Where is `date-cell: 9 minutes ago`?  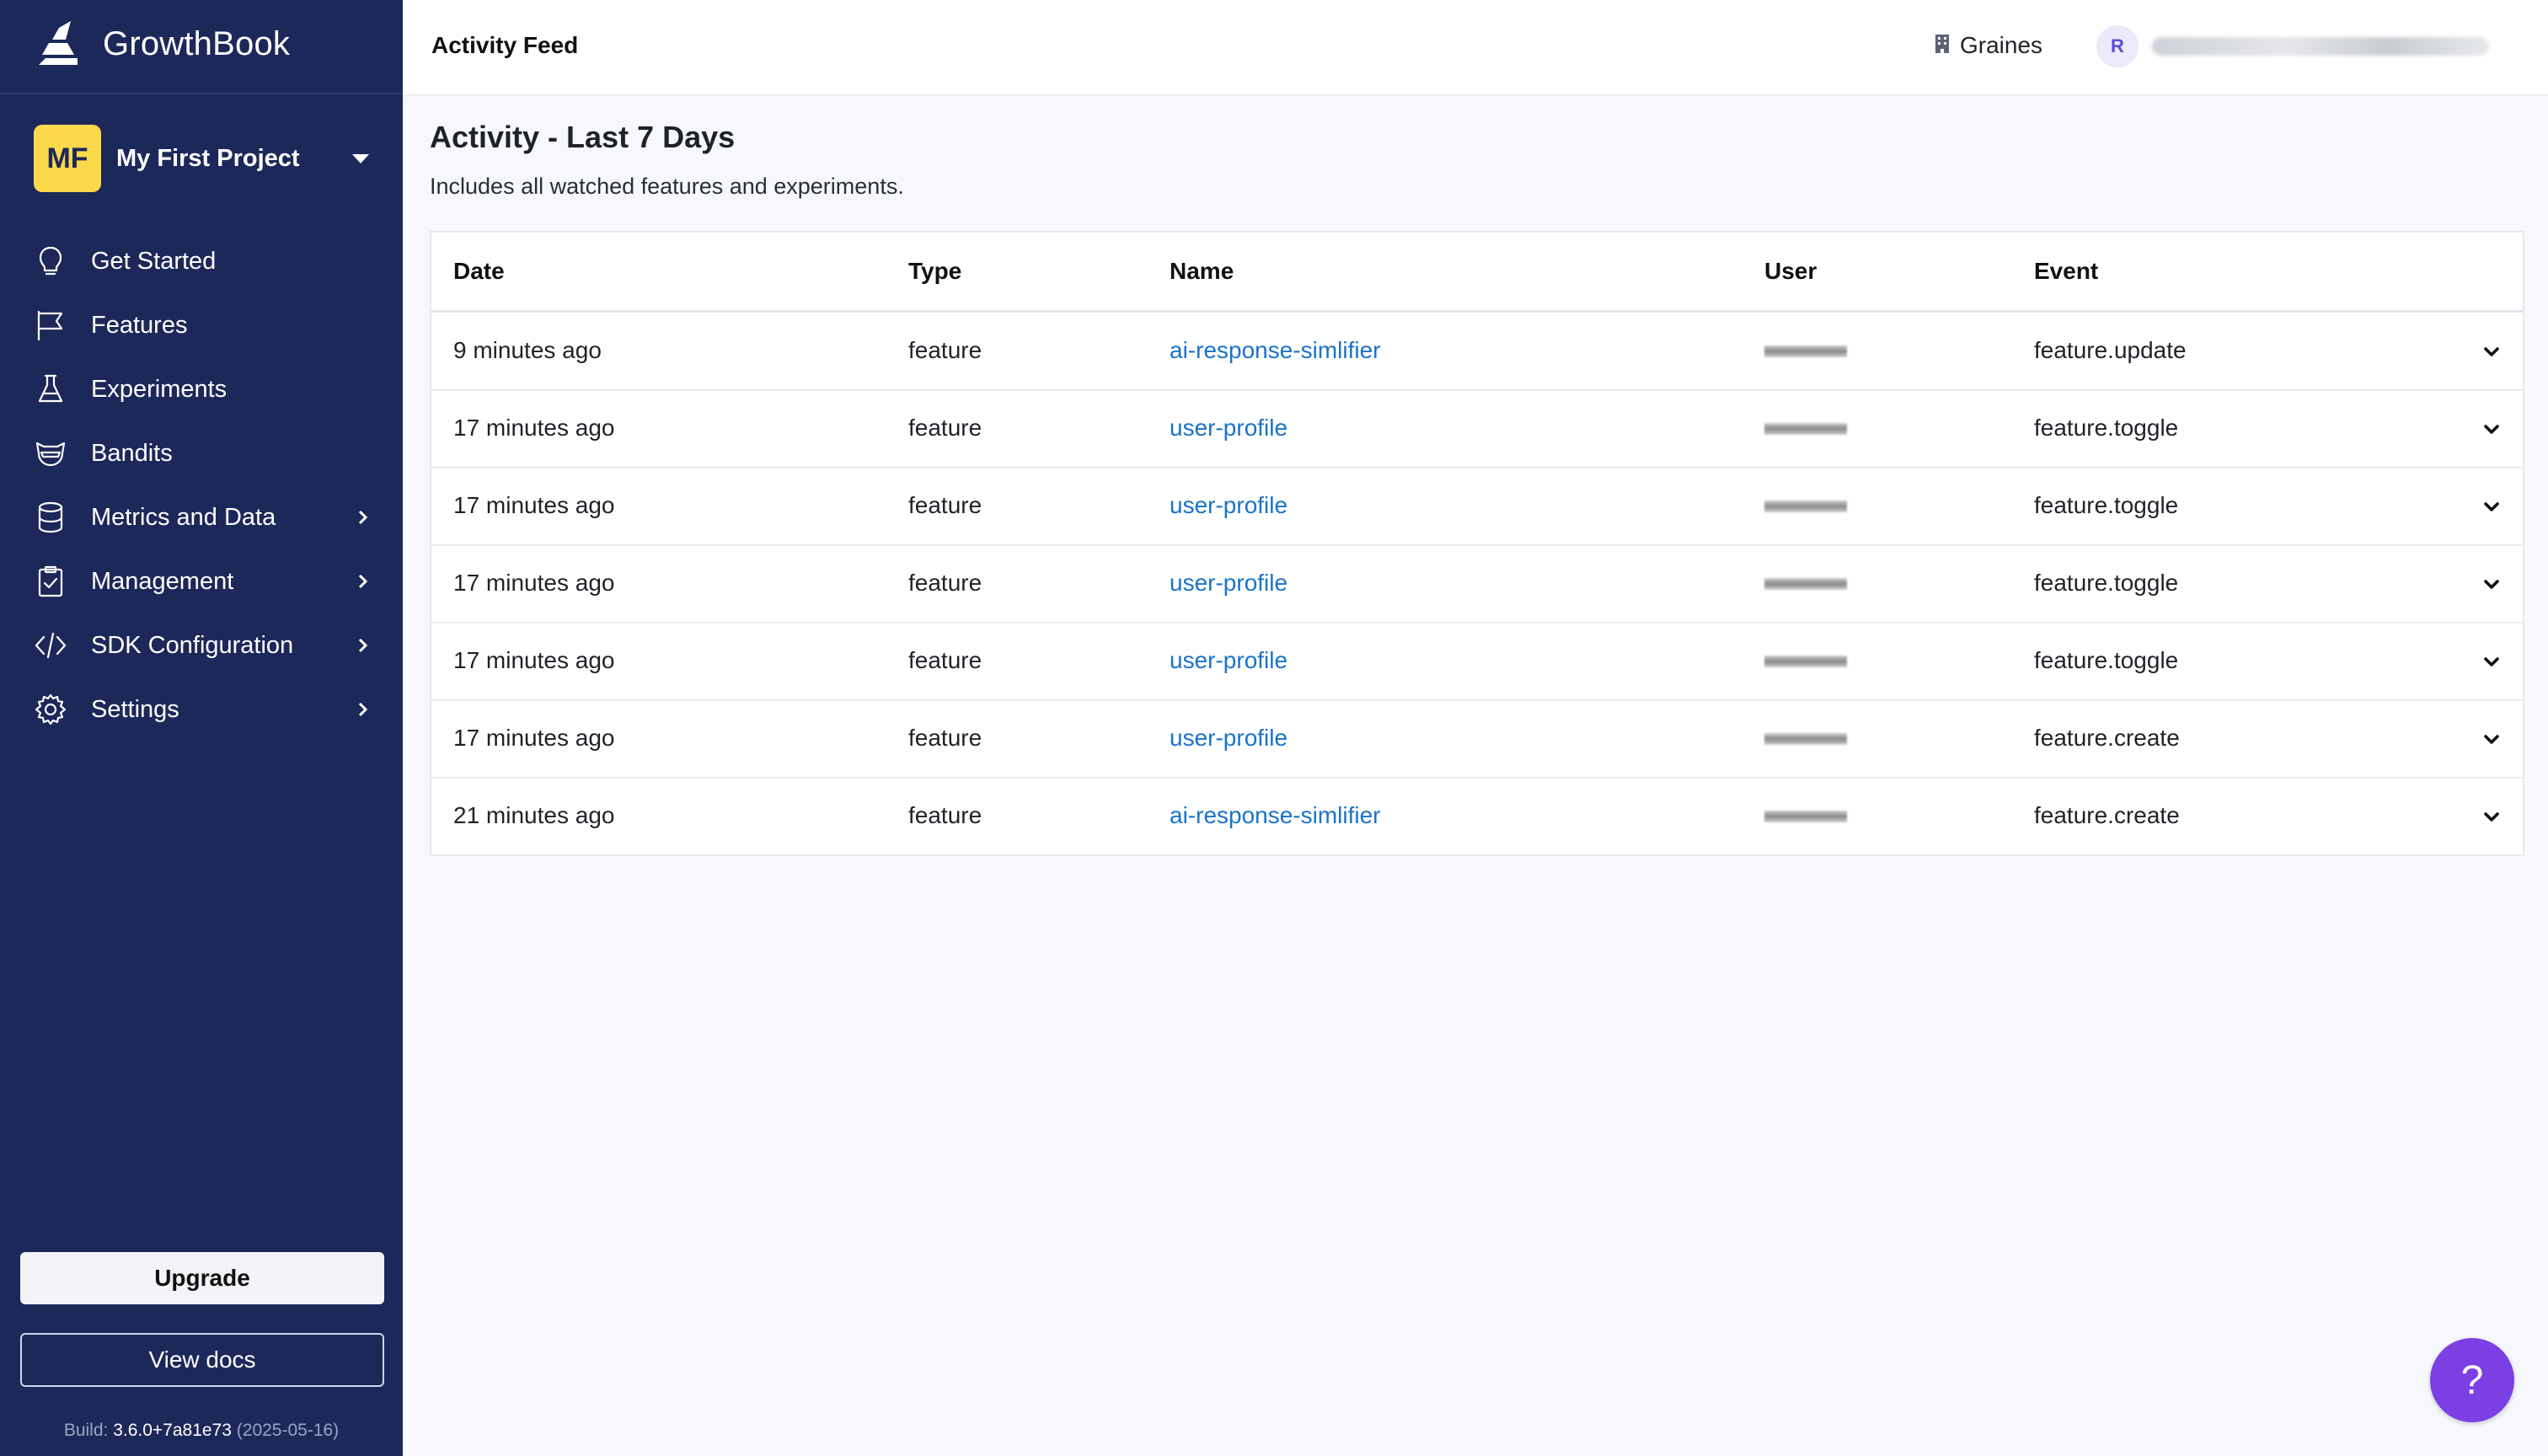
date-cell: 9 minutes ago is located at coordinates (527, 350).